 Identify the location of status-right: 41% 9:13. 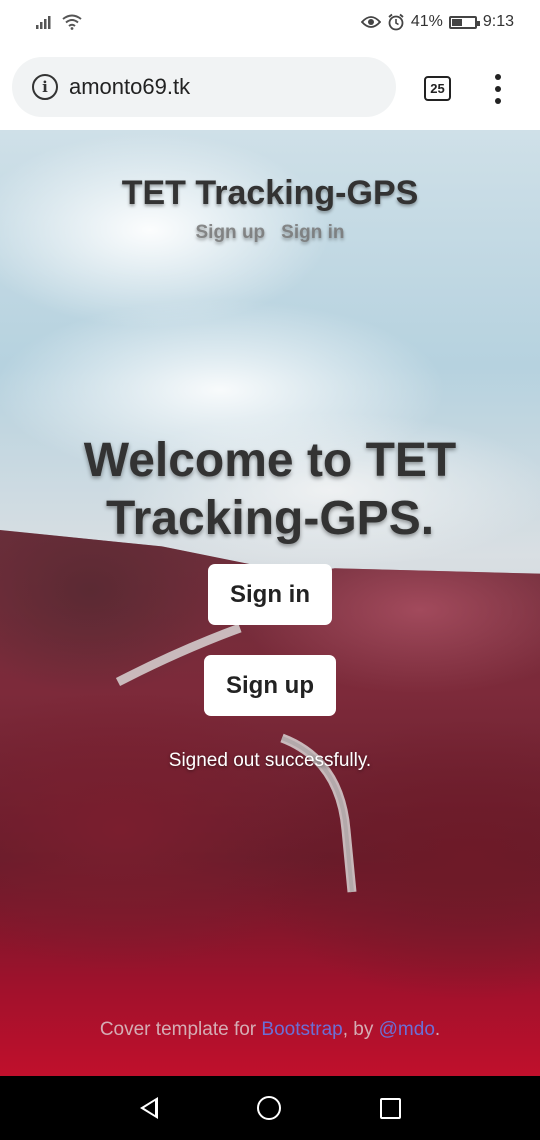
(437, 22).